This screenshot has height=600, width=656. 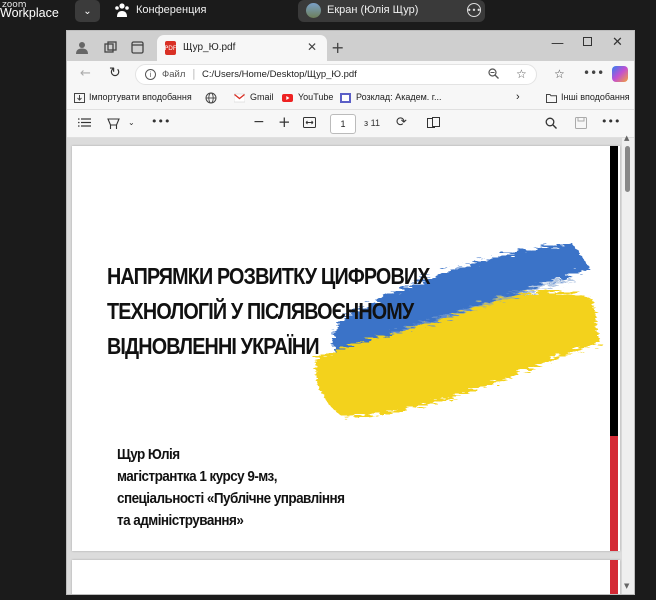 What do you see at coordinates (279, 74) in the screenshot?
I see `url-text: C:/Users/Home/Desktop/Щур_Ю.pdf` at bounding box center [279, 74].